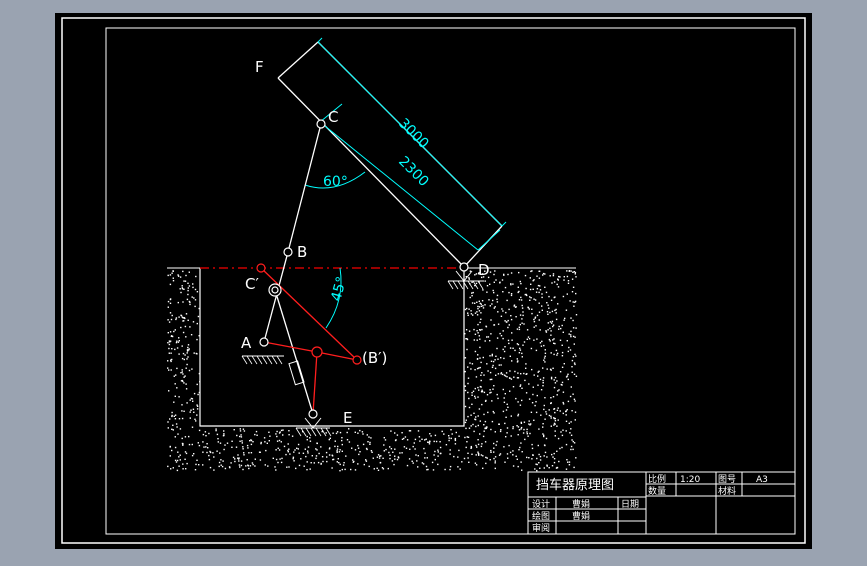  I want to click on scale-label: 比例, so click(657, 479).